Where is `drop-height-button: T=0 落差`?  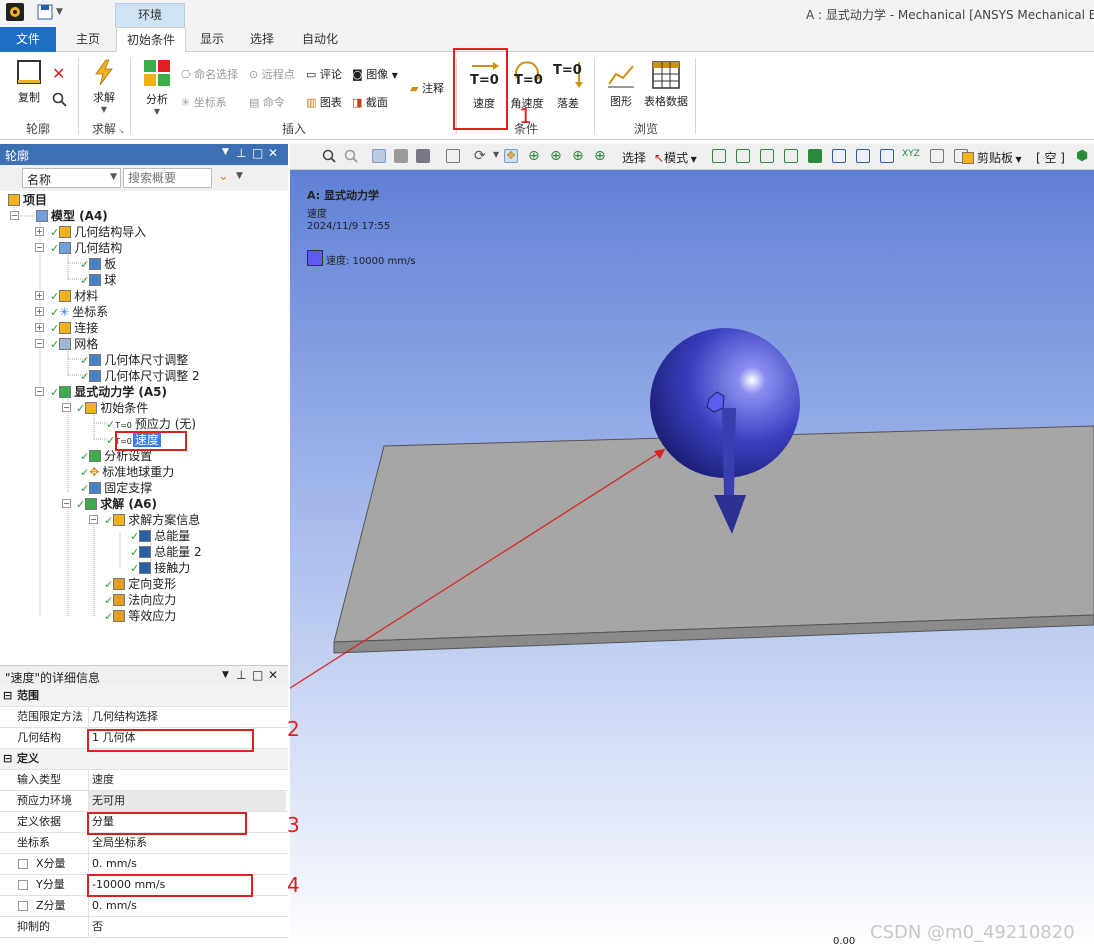
drop-height-button: T=0 落差 is located at coordinates (568, 85).